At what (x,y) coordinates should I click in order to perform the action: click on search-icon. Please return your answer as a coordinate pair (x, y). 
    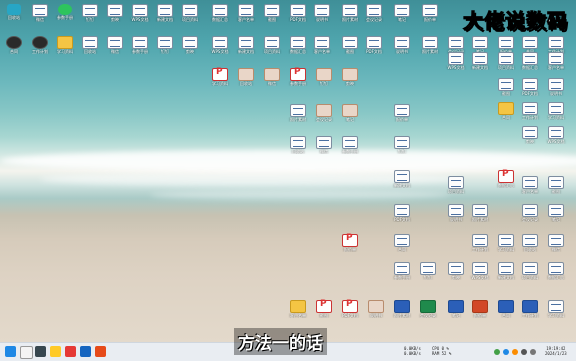
    Looking at the image, I should click on (26, 352).